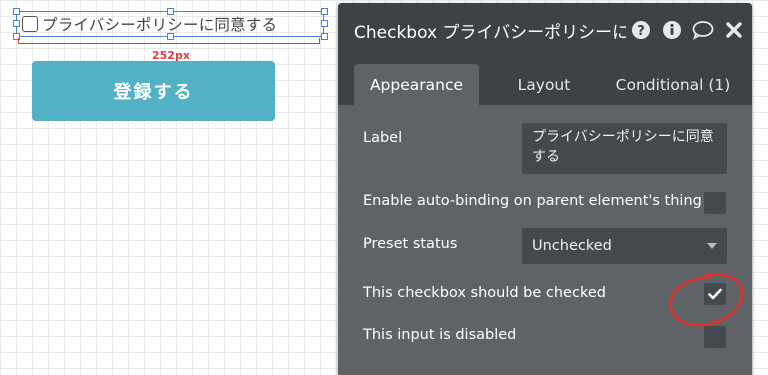 The image size is (768, 375). I want to click on width-marker-line, so click(169, 43).